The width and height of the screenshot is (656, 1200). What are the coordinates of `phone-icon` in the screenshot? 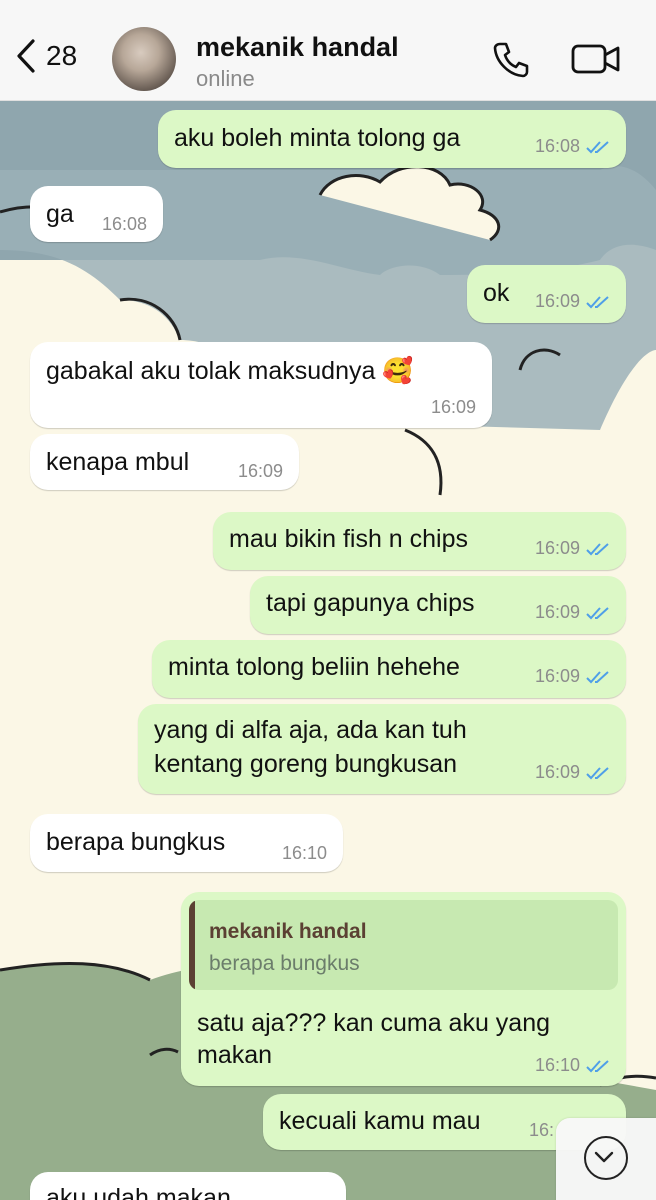 It's located at (511, 60).